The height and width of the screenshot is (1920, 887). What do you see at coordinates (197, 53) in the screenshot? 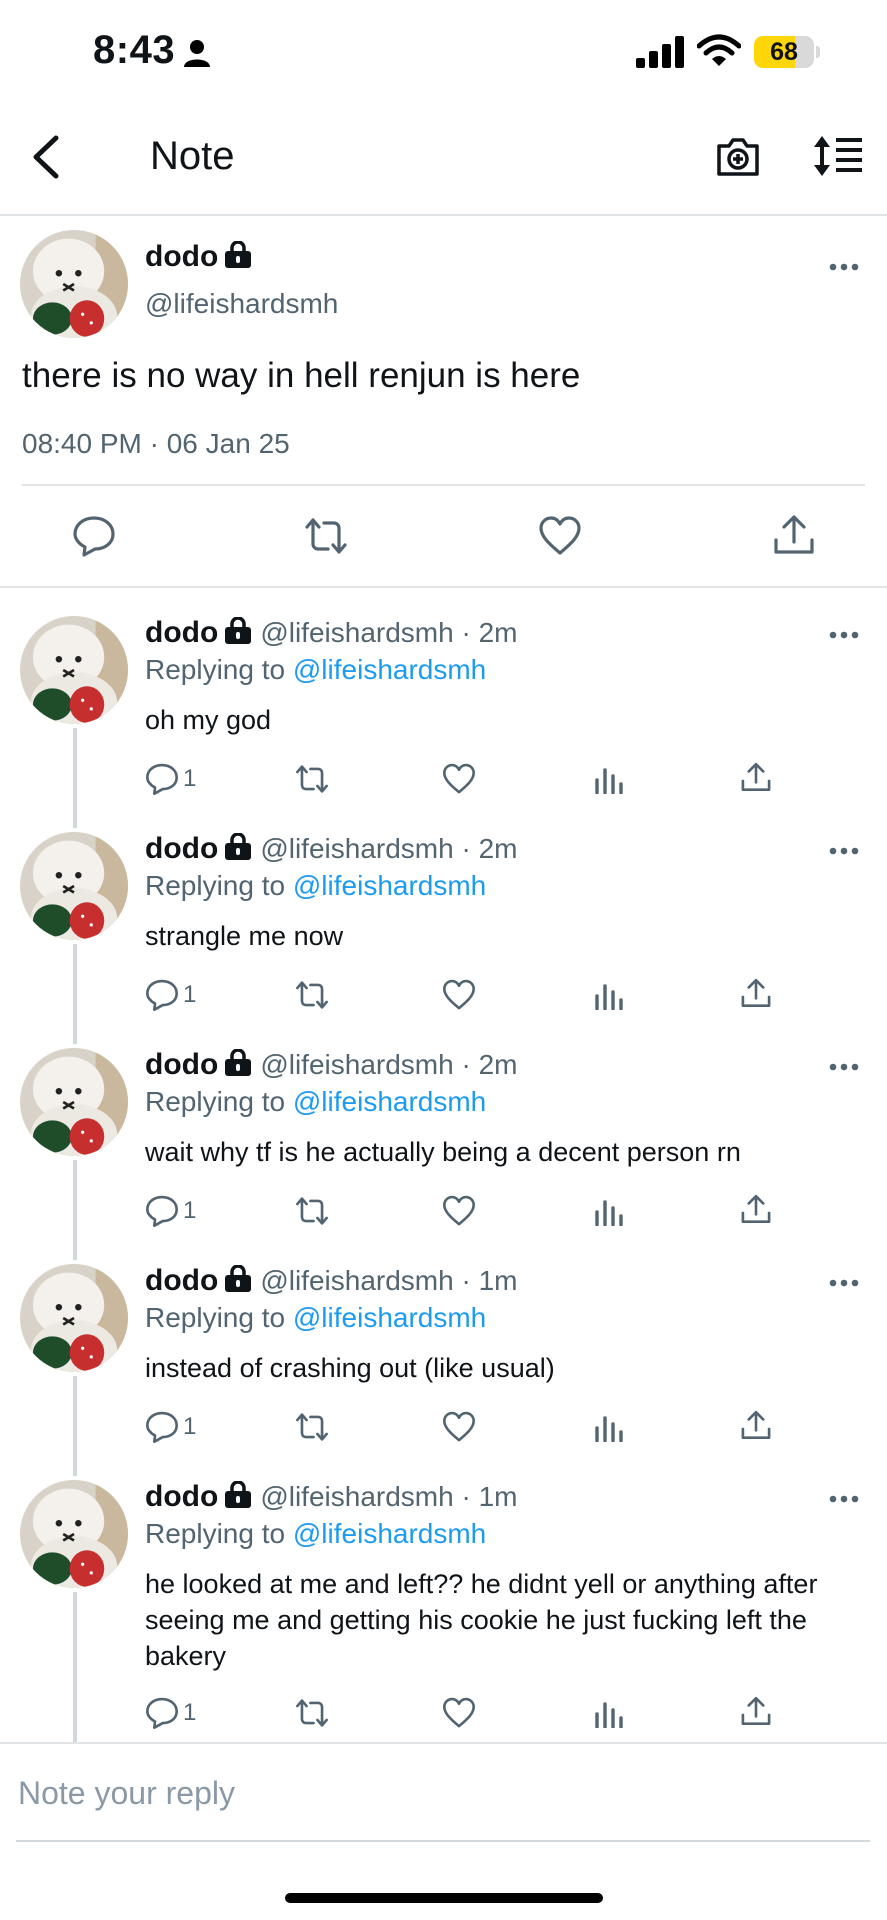
I see `person-icon` at bounding box center [197, 53].